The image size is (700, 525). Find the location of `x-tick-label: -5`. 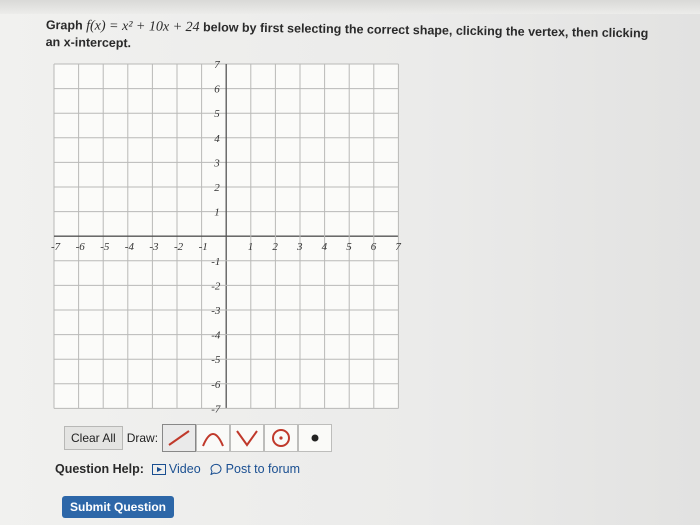

x-tick-label: -5 is located at coordinates (105, 247).